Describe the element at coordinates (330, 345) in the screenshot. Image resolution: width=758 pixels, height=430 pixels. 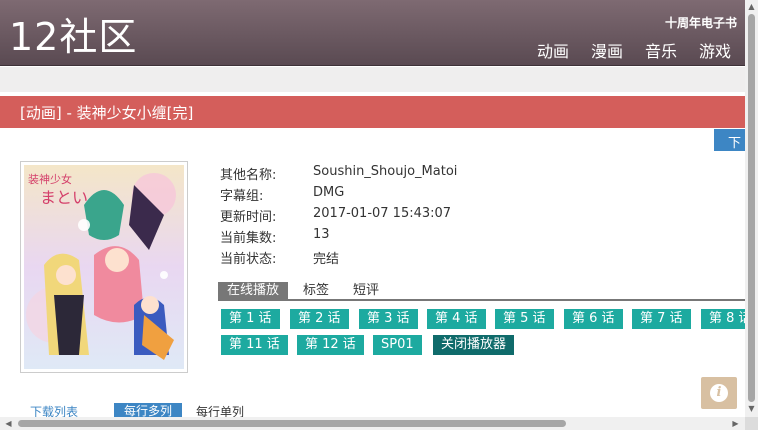
I see `episode-button: 第 12 话` at that location.